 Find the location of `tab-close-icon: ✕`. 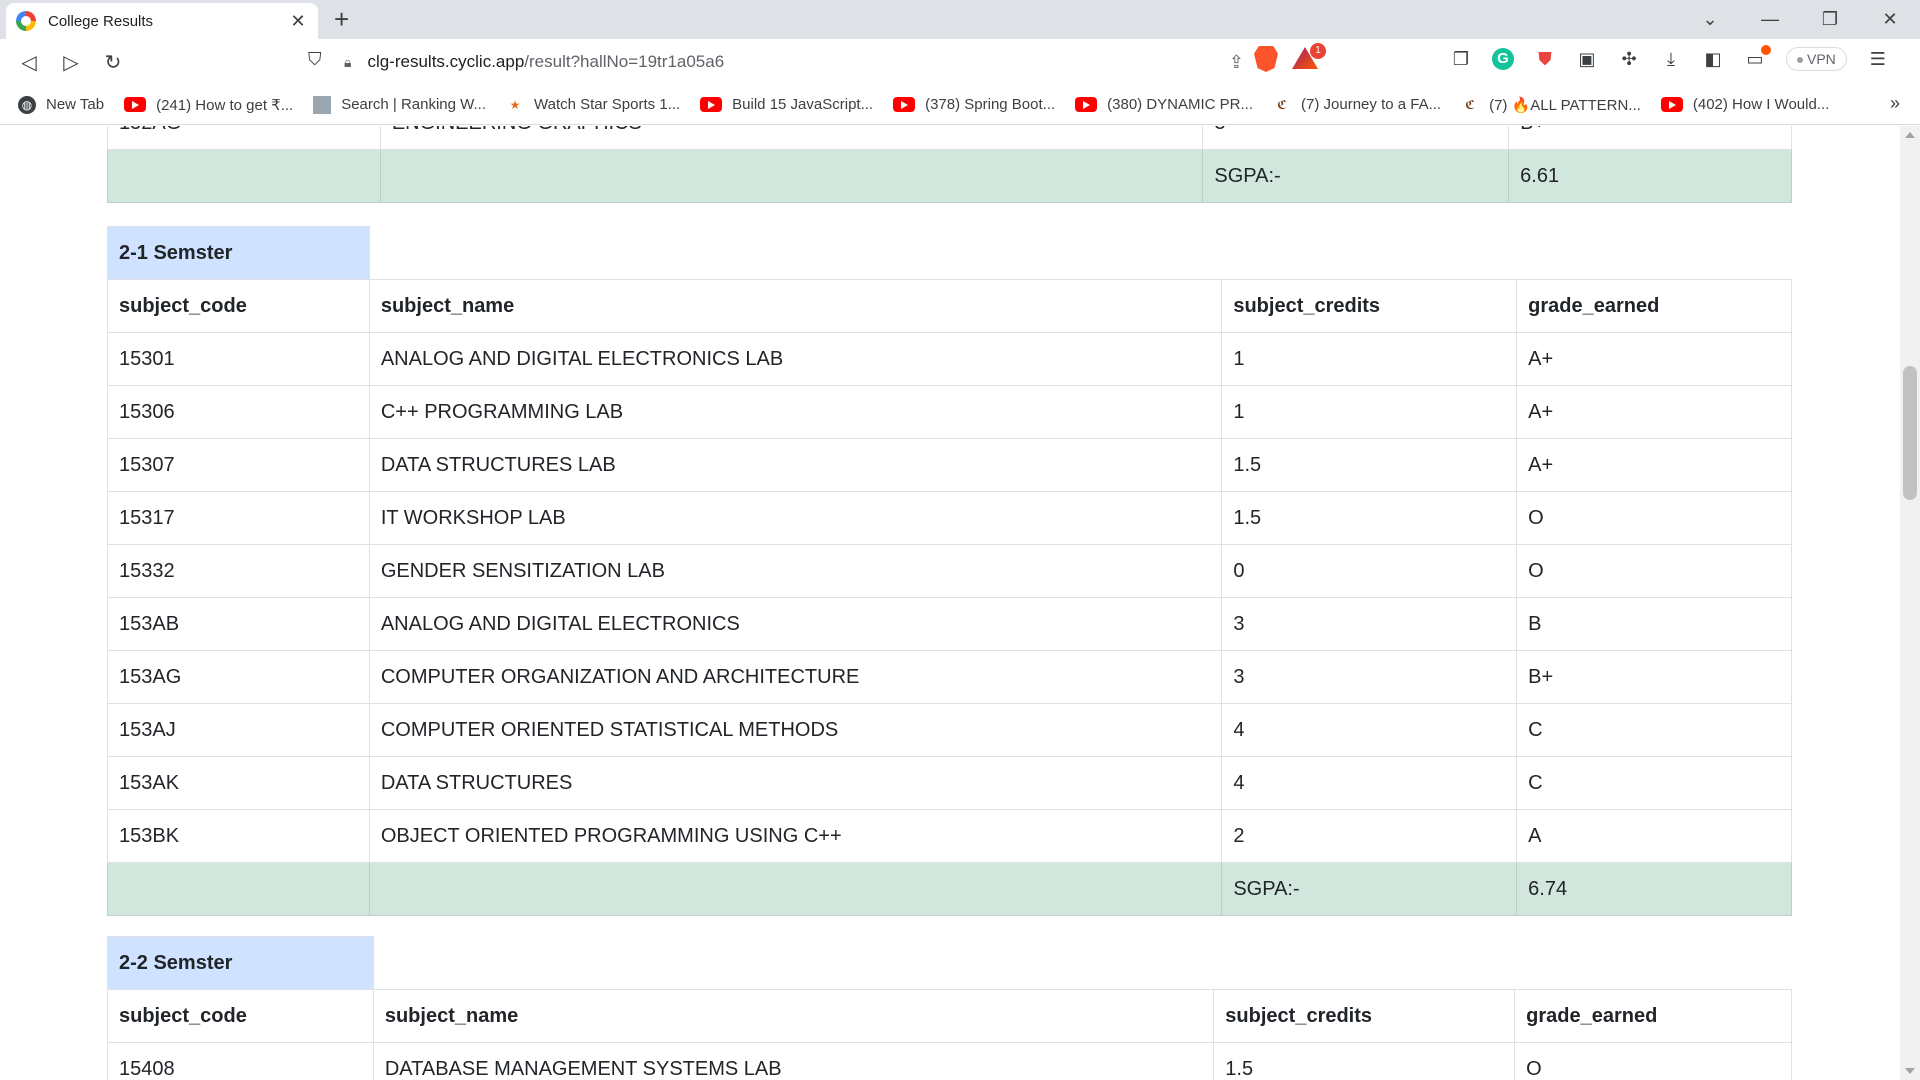

tab-close-icon: ✕ is located at coordinates (298, 21).